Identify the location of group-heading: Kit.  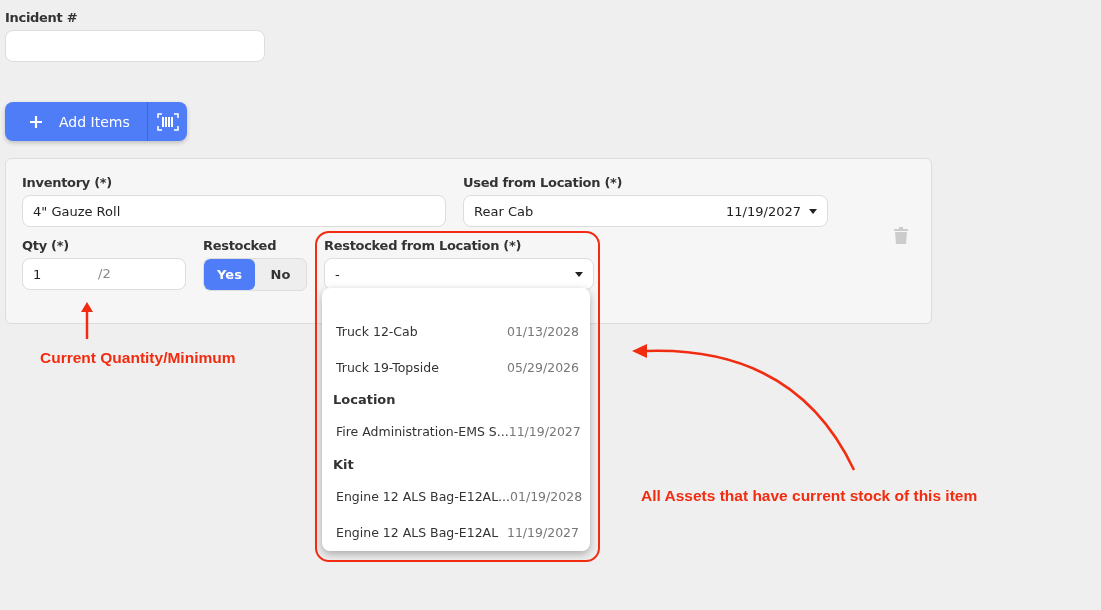
(343, 464).